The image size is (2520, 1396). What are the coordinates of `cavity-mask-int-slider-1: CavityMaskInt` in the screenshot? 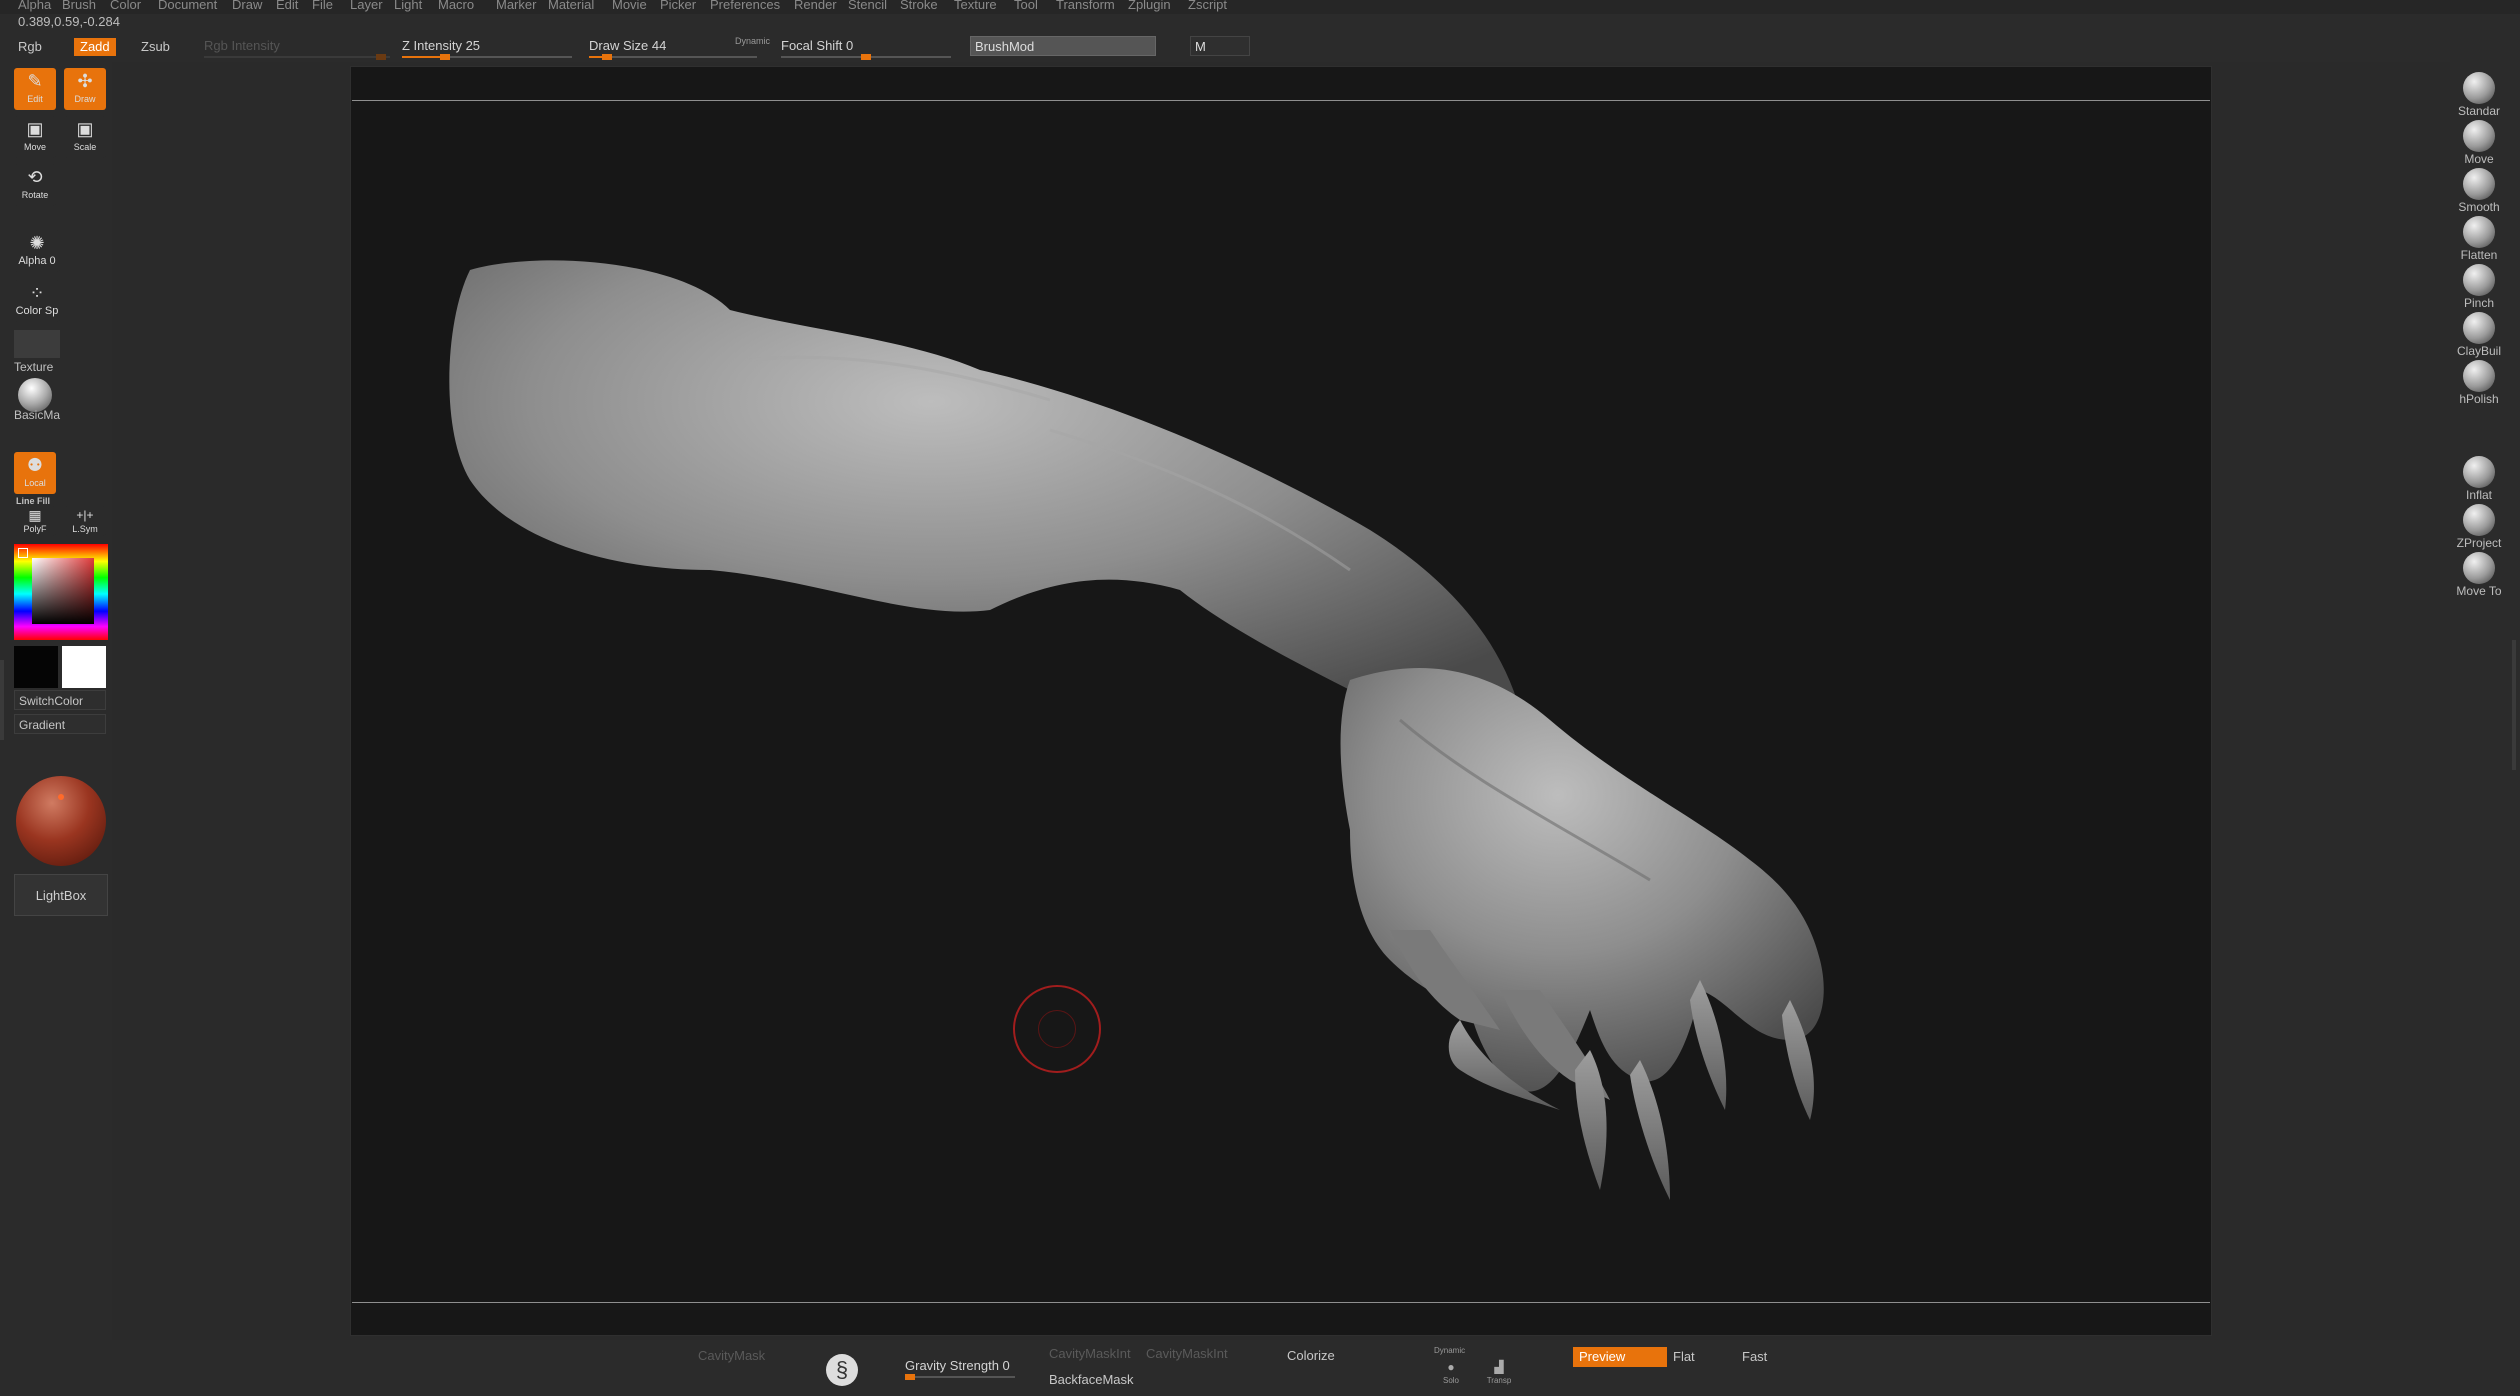 It's located at (1090, 1353).